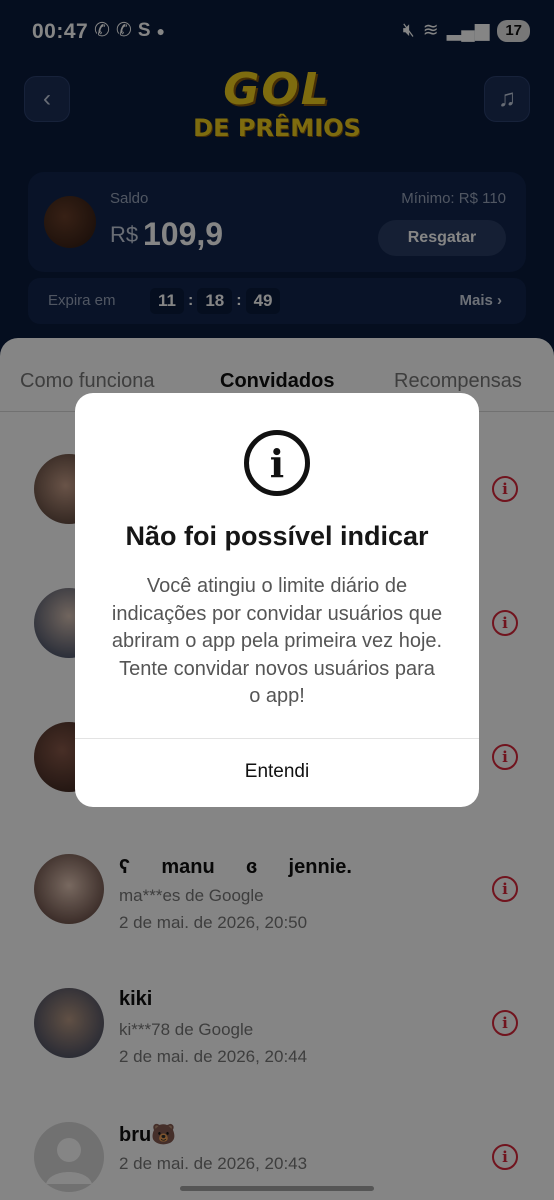 The width and height of the screenshot is (554, 1200). I want to click on confirm-button: Entendi, so click(277, 772).